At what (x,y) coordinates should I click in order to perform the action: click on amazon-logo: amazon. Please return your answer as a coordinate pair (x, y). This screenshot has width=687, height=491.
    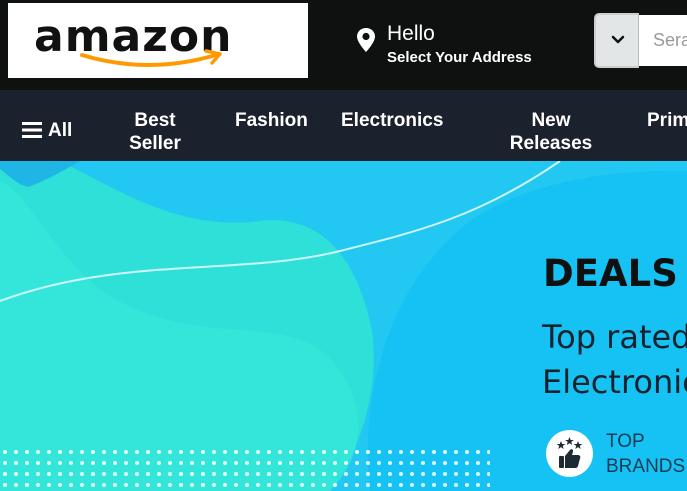
    Looking at the image, I should click on (158, 40).